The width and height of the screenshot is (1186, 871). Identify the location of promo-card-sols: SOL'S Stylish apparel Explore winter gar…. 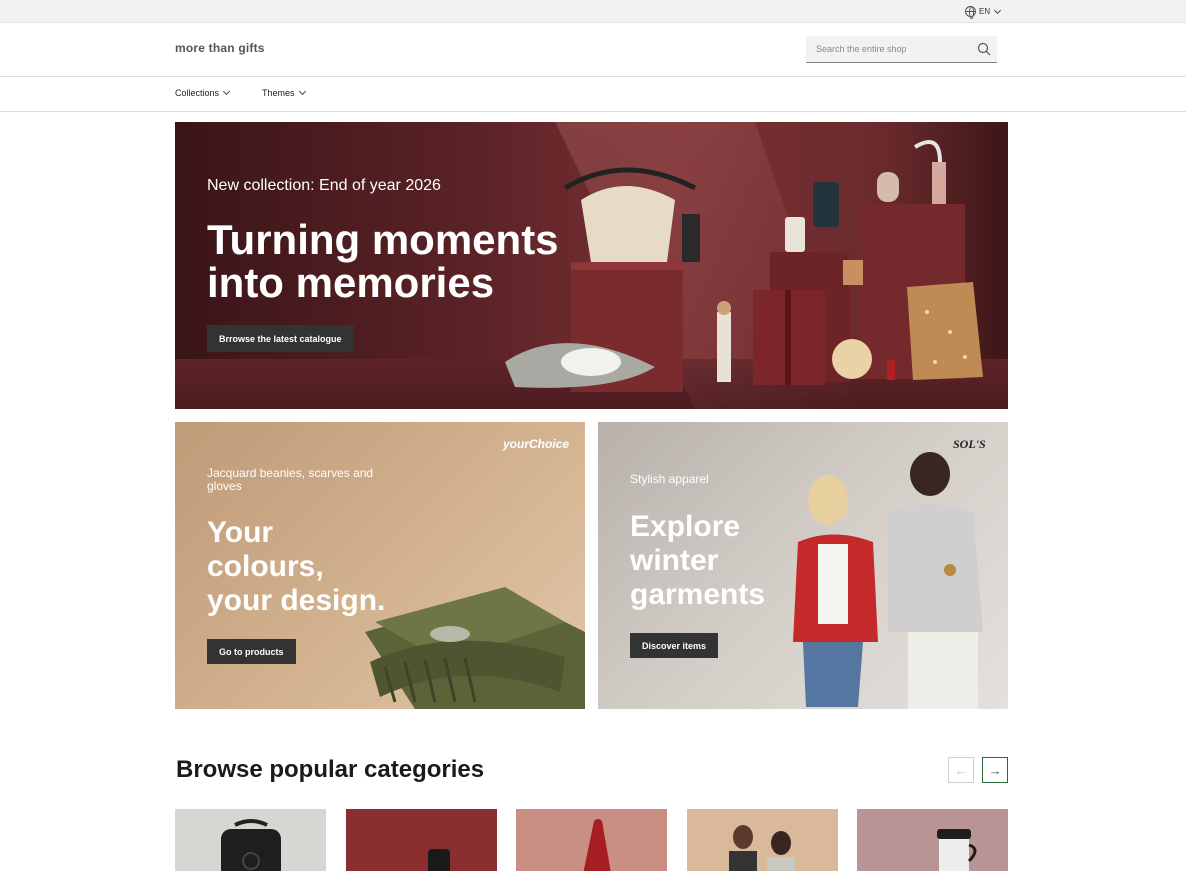
(803, 565).